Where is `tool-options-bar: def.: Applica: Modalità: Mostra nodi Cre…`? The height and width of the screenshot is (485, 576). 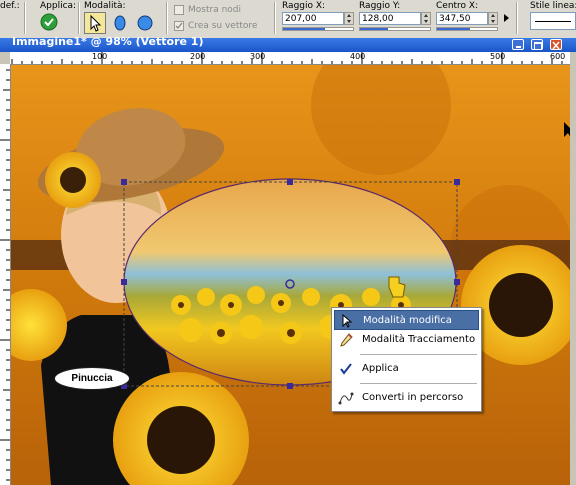
tool-options-bar: def.: Applica: Modalità: Mostra nodi Cre… is located at coordinates (288, 19).